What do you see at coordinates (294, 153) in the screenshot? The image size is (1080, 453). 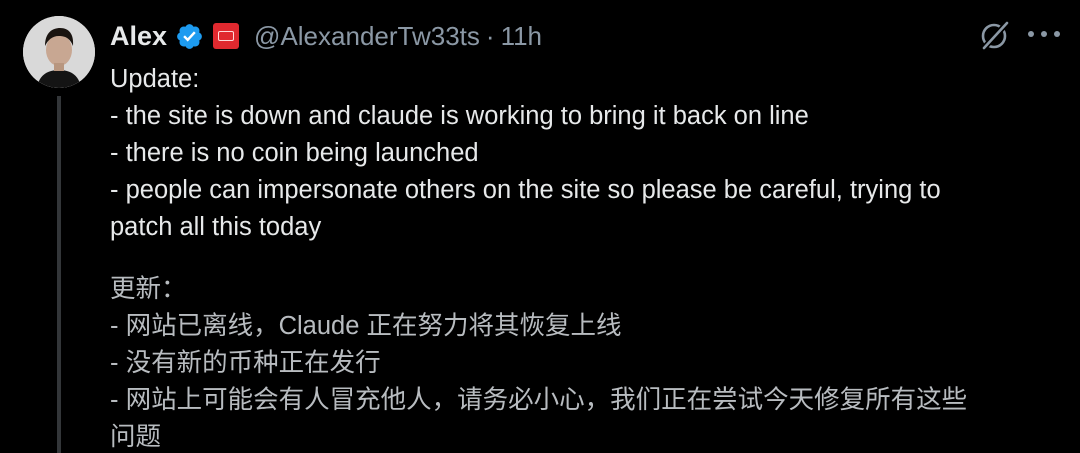 I see `tweet-line: - there is no coin being launched` at bounding box center [294, 153].